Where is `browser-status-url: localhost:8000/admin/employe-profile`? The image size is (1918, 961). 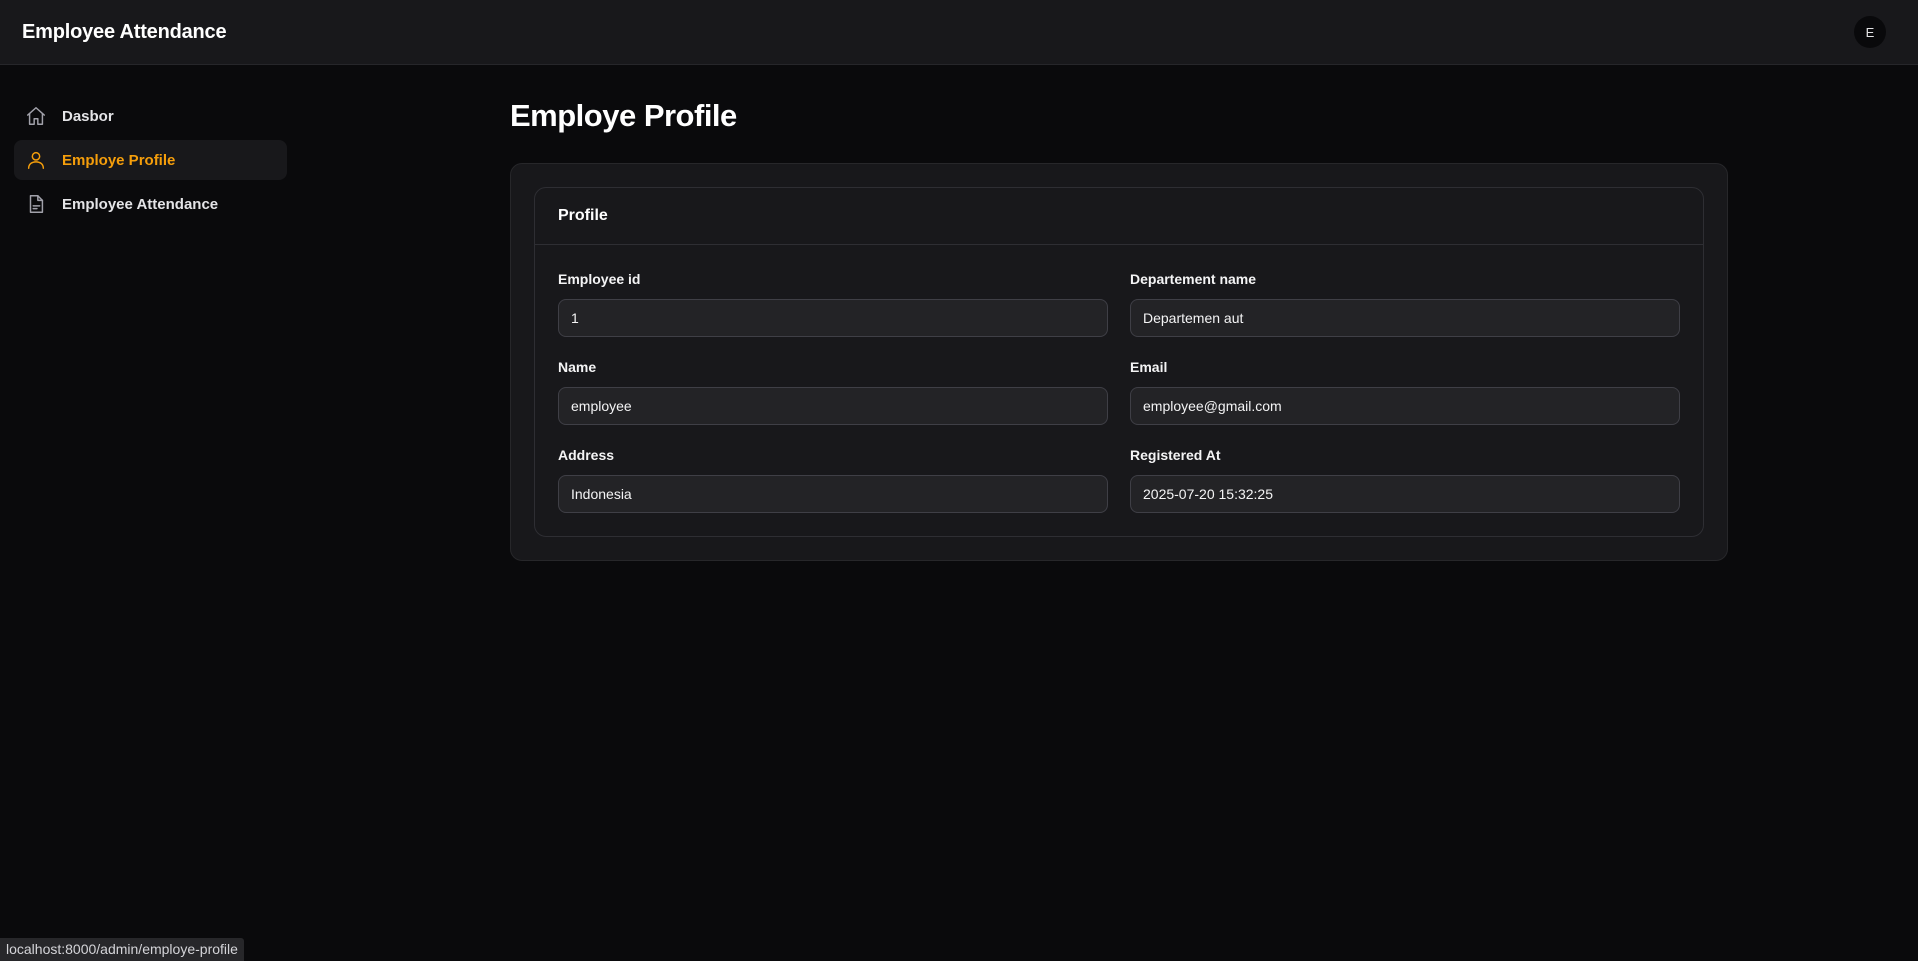 browser-status-url: localhost:8000/admin/employe-profile is located at coordinates (122, 949).